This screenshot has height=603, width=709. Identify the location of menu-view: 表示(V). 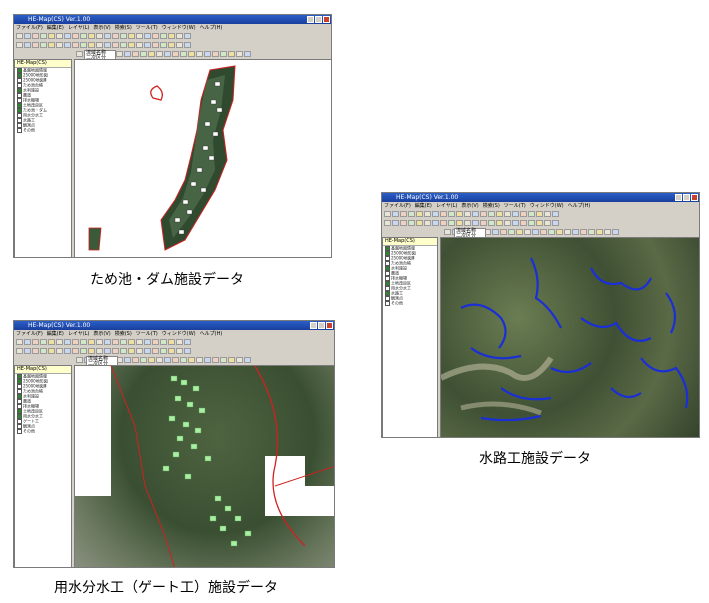
(101, 28).